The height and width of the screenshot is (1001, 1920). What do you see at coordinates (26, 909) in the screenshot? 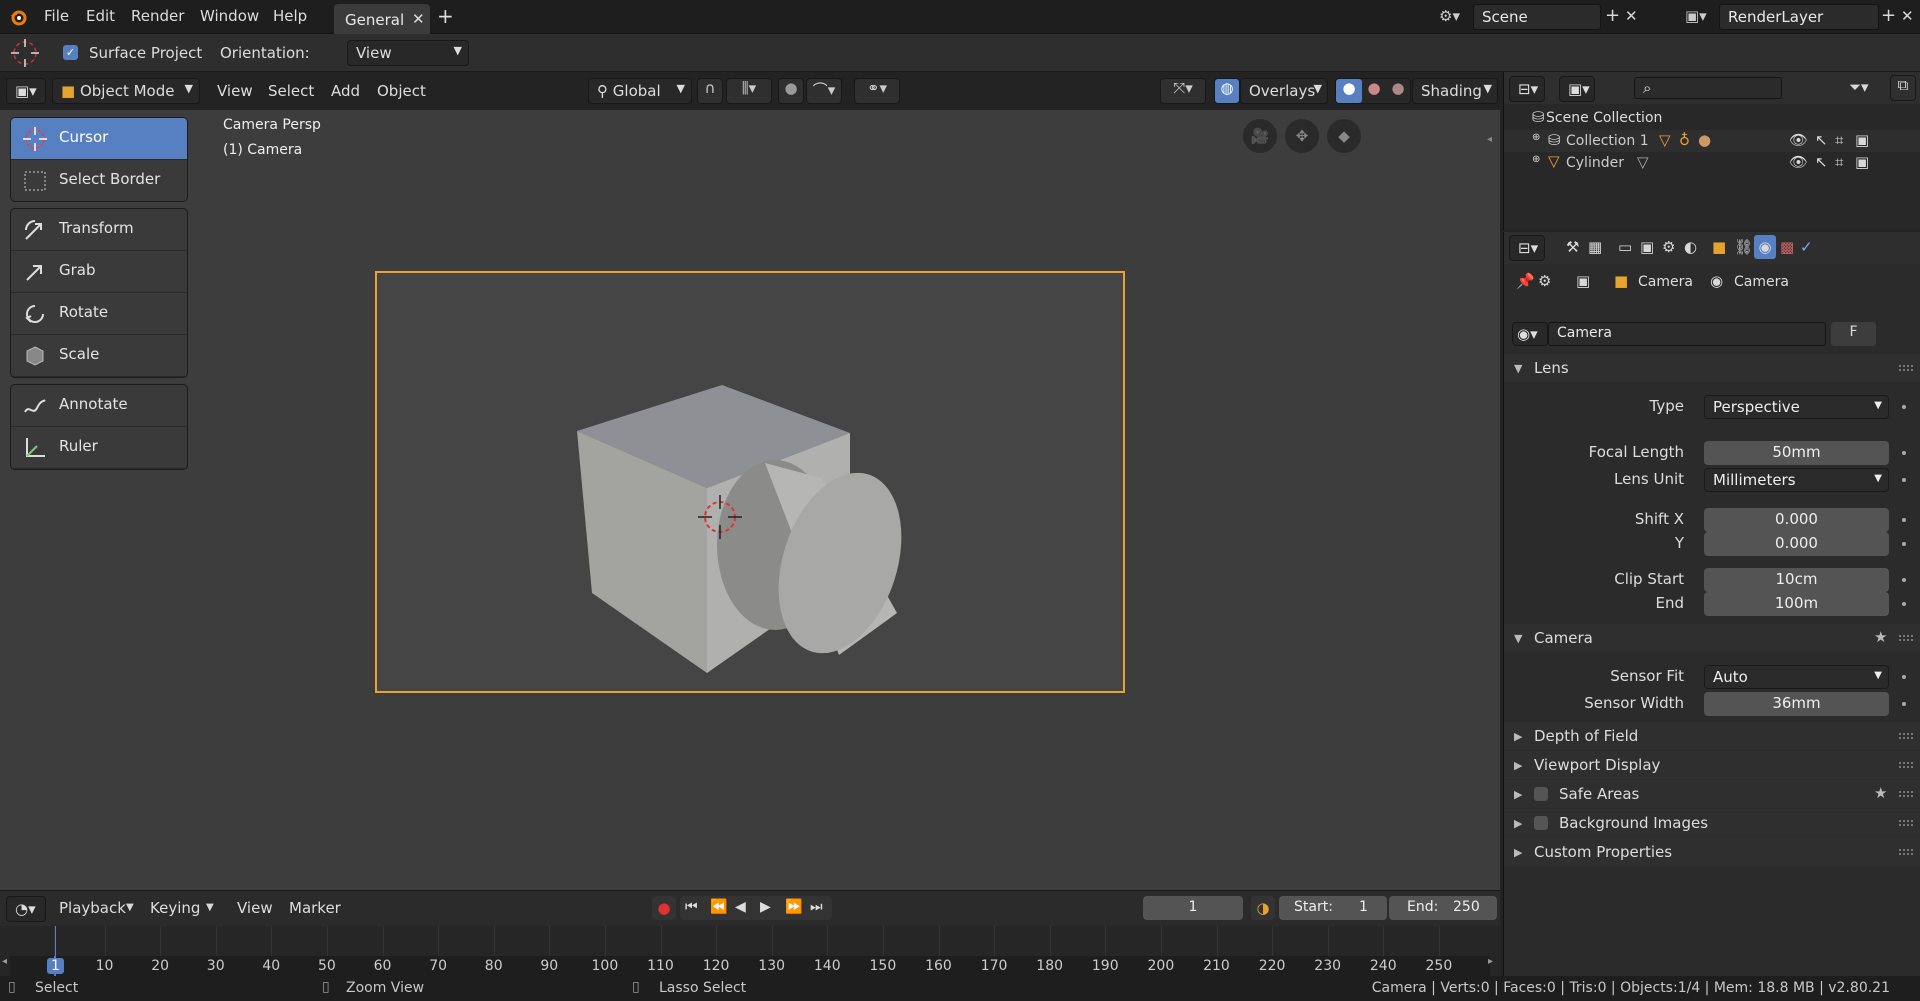
I see `timeline-editor-type: ◔▾` at bounding box center [26, 909].